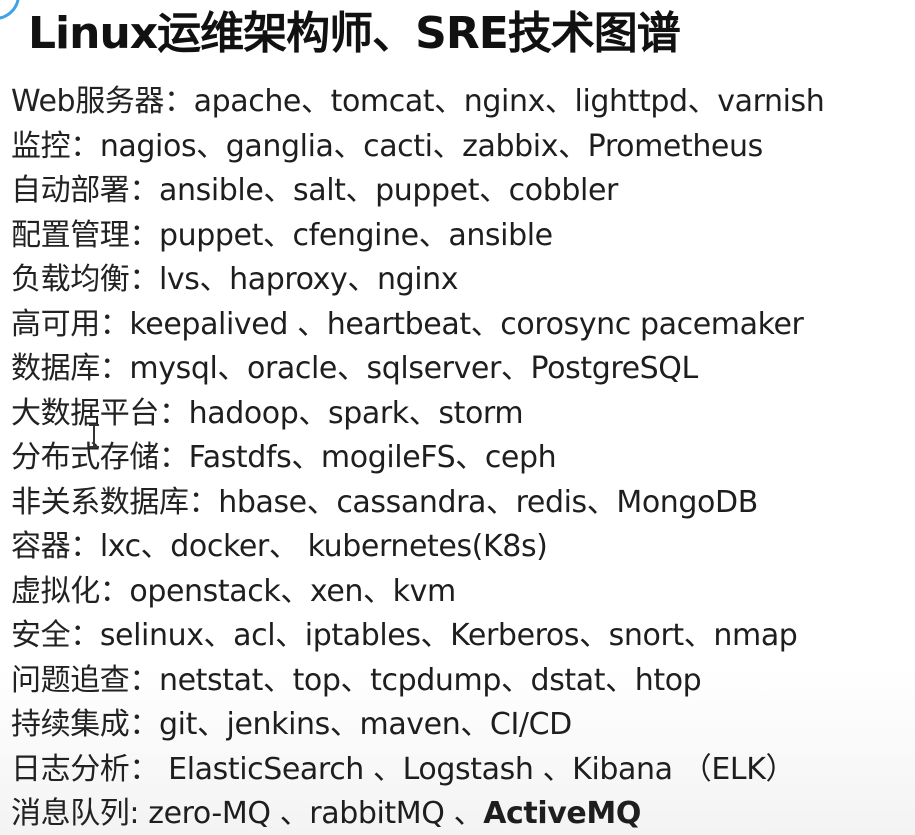 The height and width of the screenshot is (835, 915). What do you see at coordinates (372, 457) in the screenshot?
I see `row-items: Fastdfs、mogileFS、ceph` at bounding box center [372, 457].